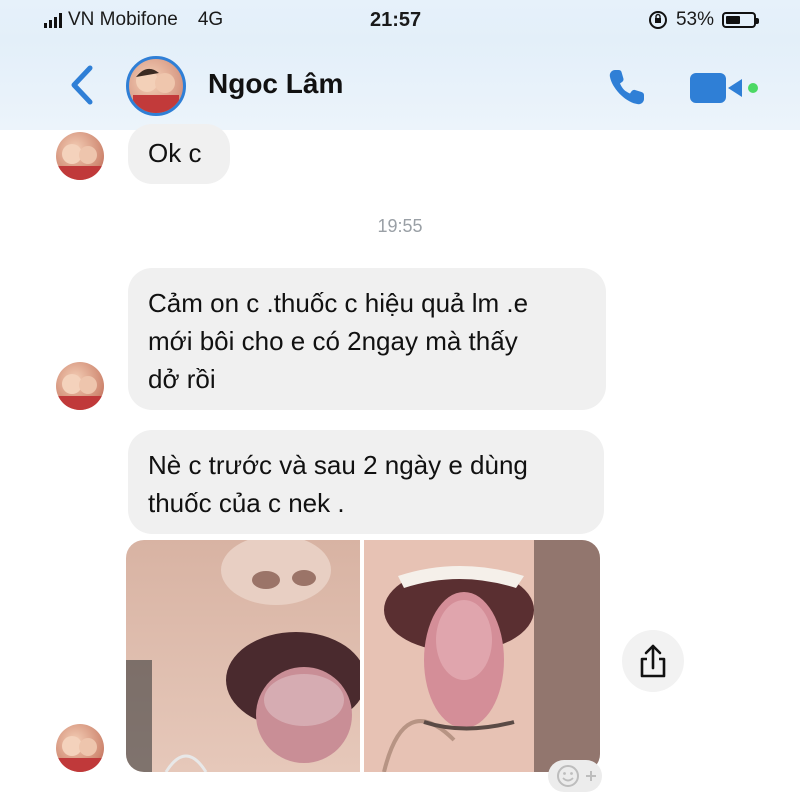 Image resolution: width=800 pixels, height=800 pixels. What do you see at coordinates (694, 19) in the screenshot?
I see `battery-percent: 53%` at bounding box center [694, 19].